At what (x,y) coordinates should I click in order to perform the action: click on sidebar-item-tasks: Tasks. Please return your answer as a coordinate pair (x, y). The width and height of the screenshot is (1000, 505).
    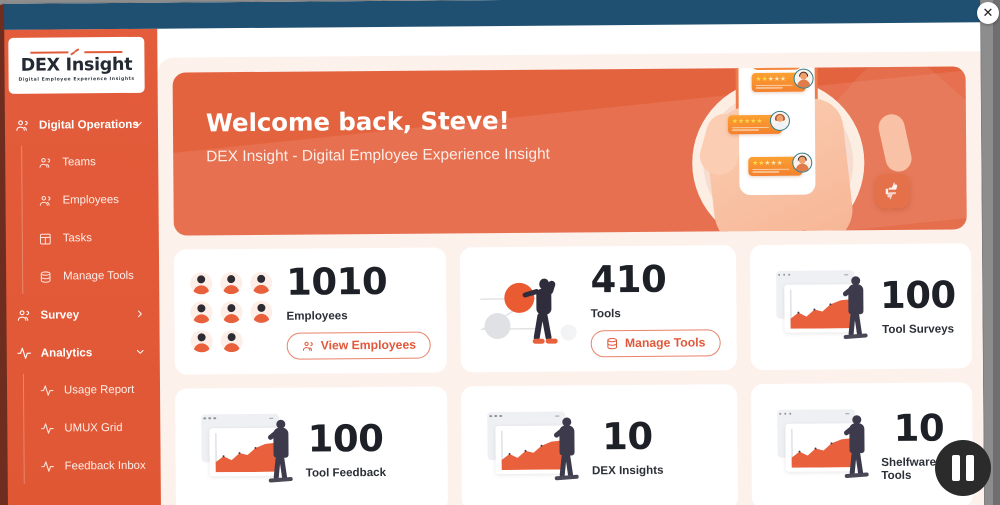
    Looking at the image, I should click on (90, 238).